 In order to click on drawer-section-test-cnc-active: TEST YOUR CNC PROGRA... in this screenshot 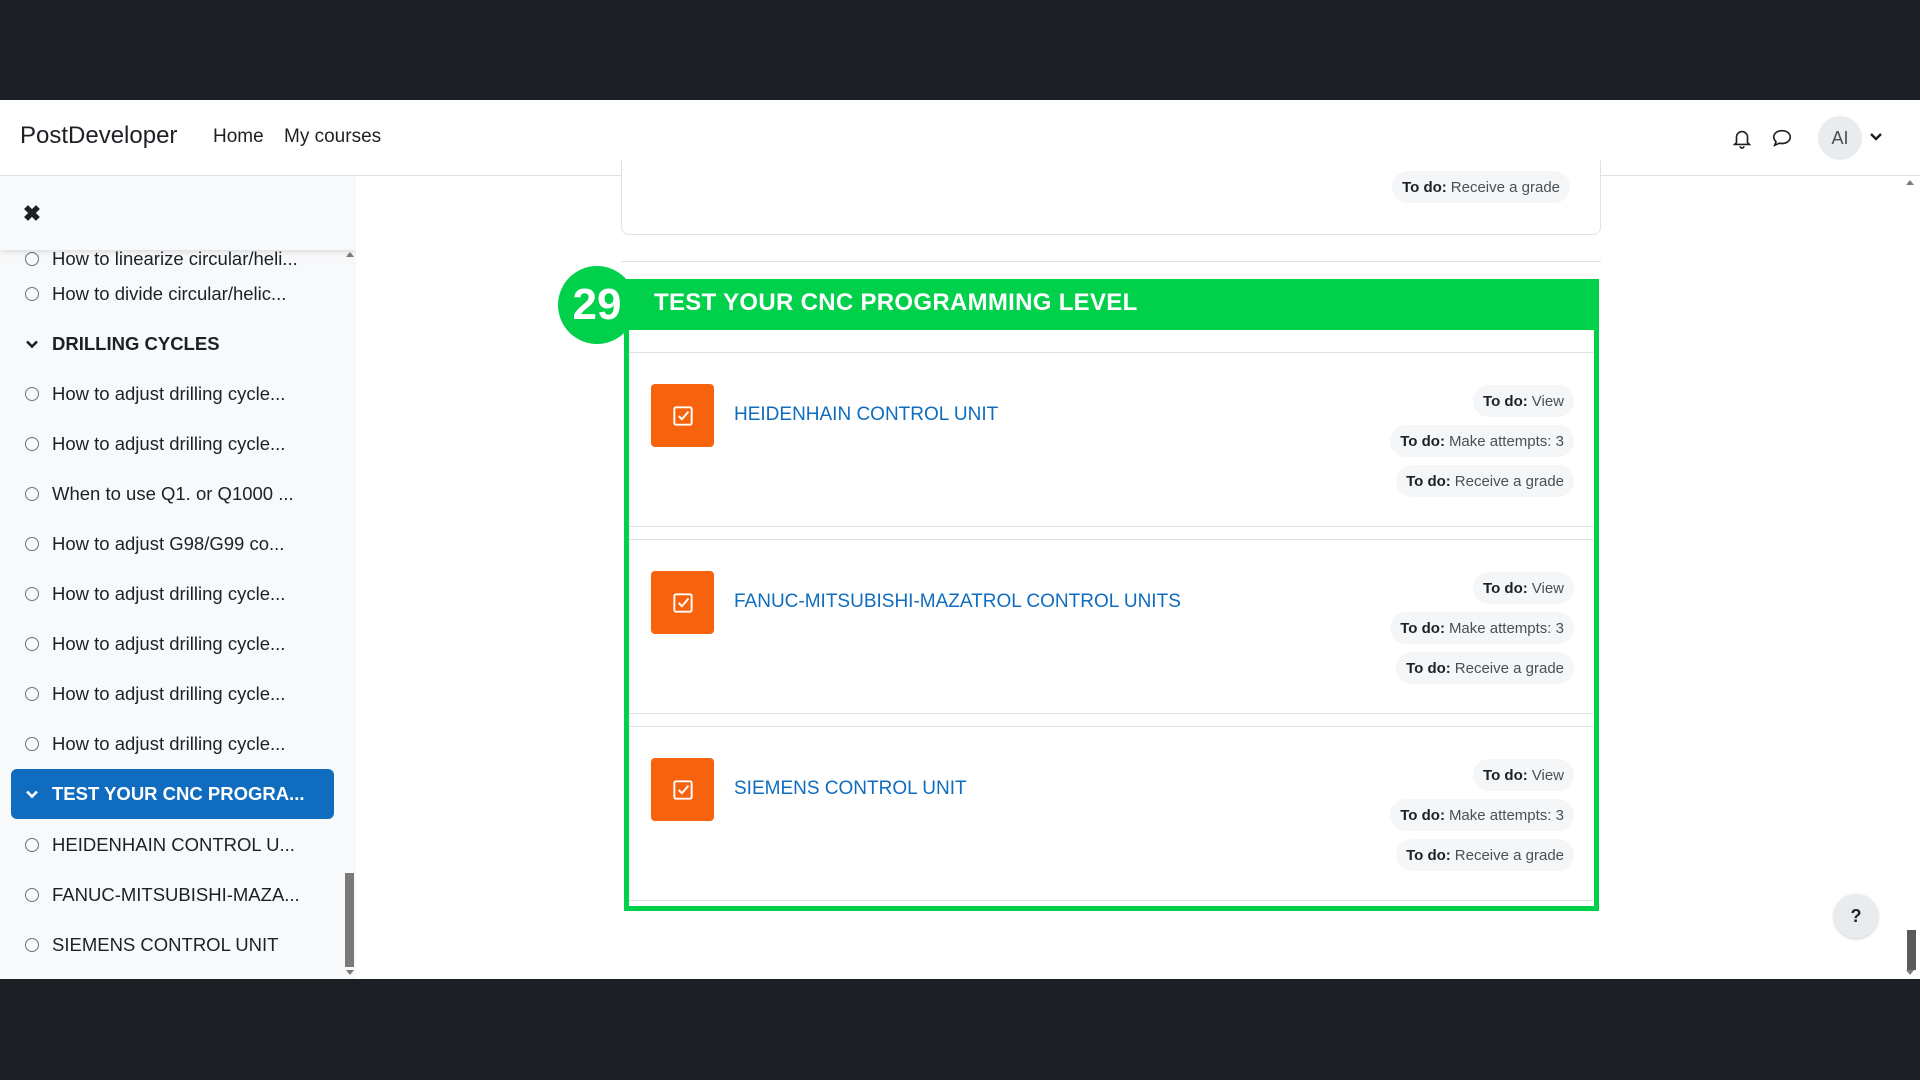, I will do `click(170, 794)`.